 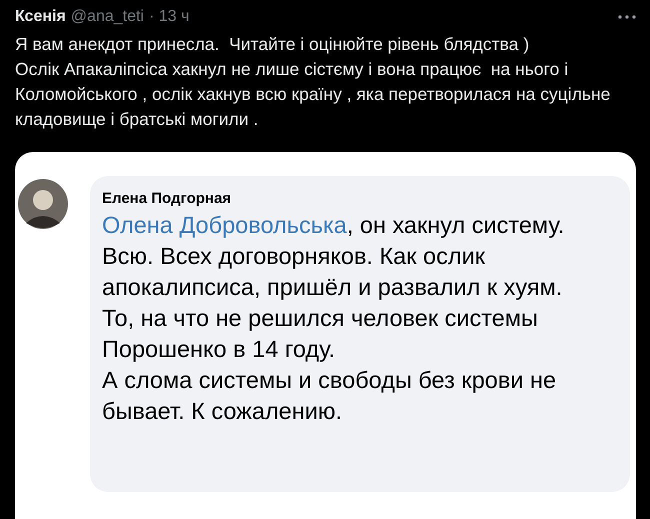 I want to click on avatar-icon, so click(x=43, y=204).